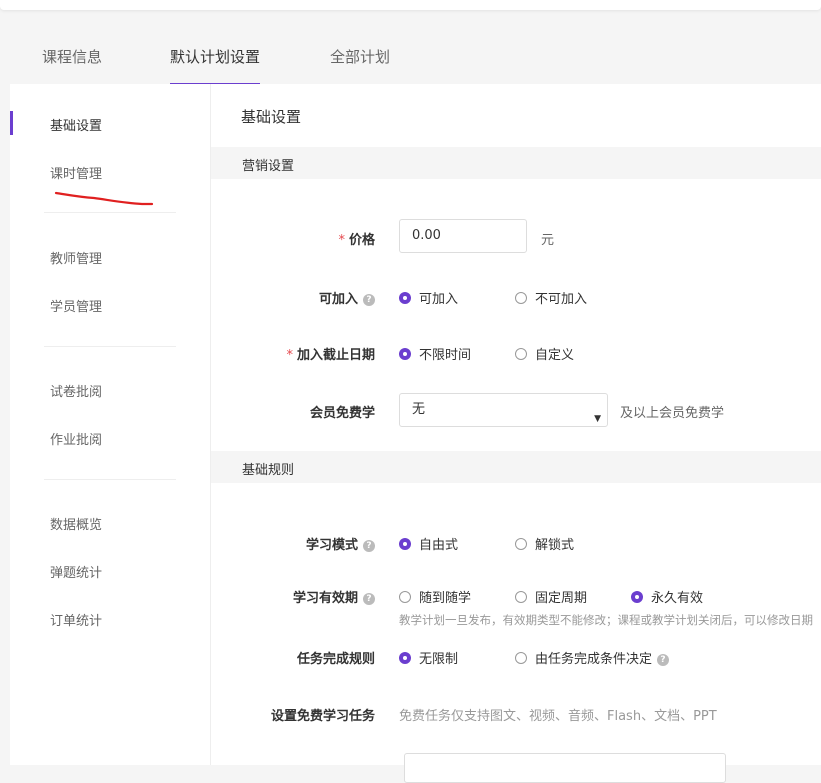  I want to click on radio-deadline-custom: 自定义, so click(544, 353).